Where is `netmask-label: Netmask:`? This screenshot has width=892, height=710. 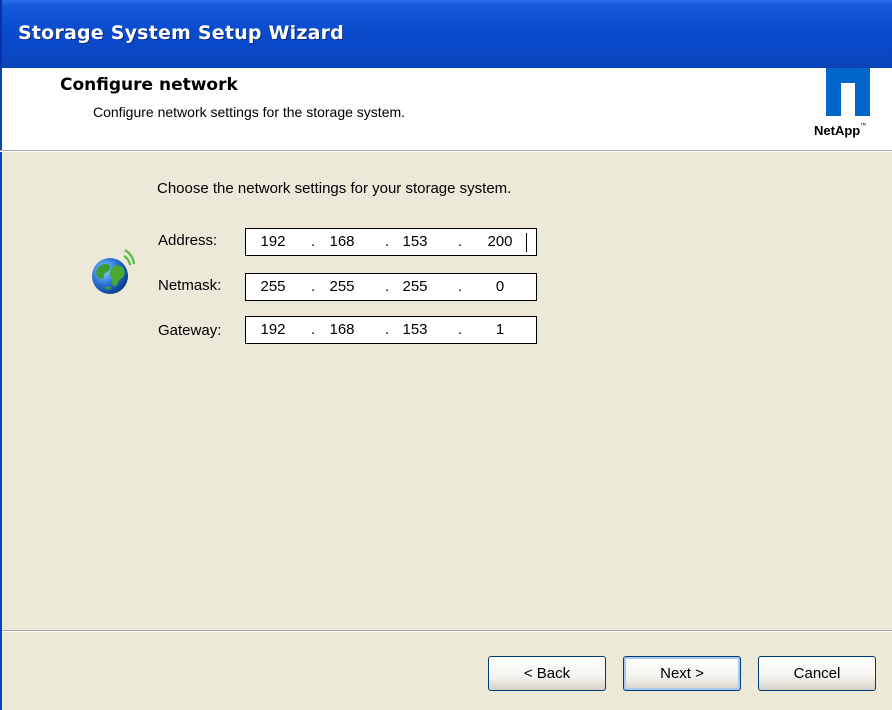 netmask-label: Netmask: is located at coordinates (190, 285).